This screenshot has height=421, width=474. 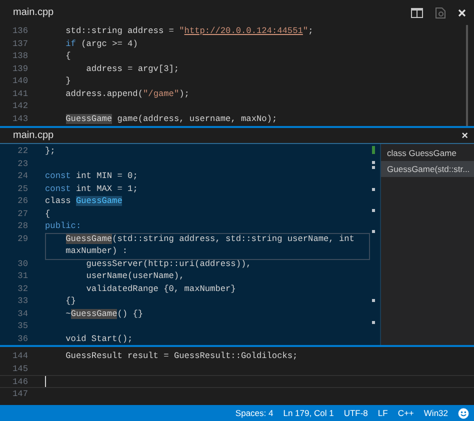 I want to click on line-number: 25, so click(x=22, y=188).